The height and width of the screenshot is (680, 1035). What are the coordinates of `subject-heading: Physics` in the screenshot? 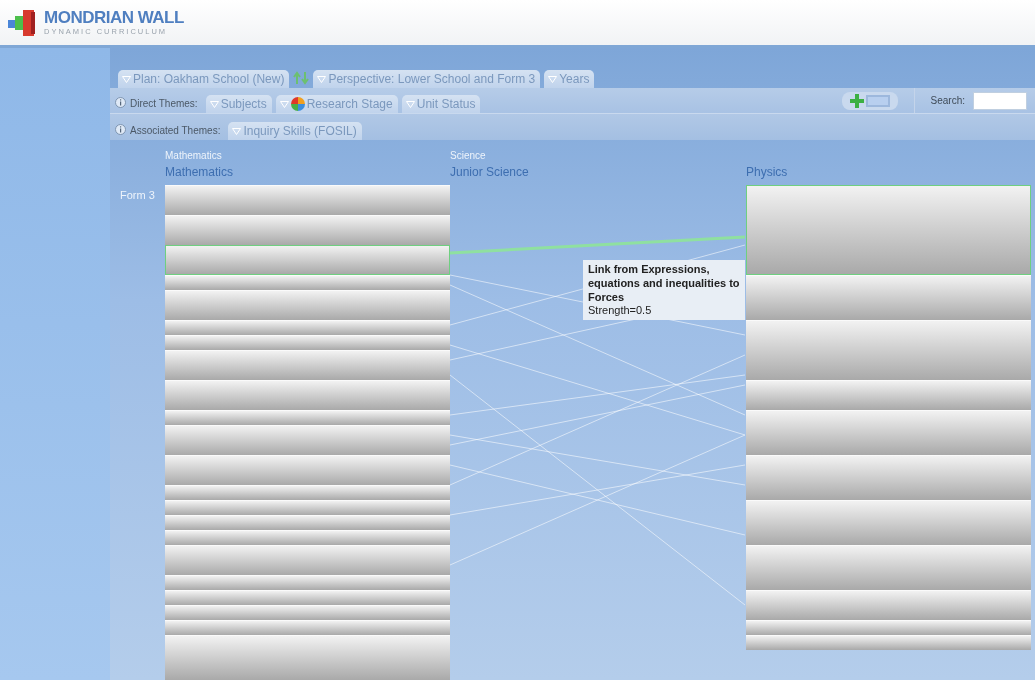 It's located at (767, 172).